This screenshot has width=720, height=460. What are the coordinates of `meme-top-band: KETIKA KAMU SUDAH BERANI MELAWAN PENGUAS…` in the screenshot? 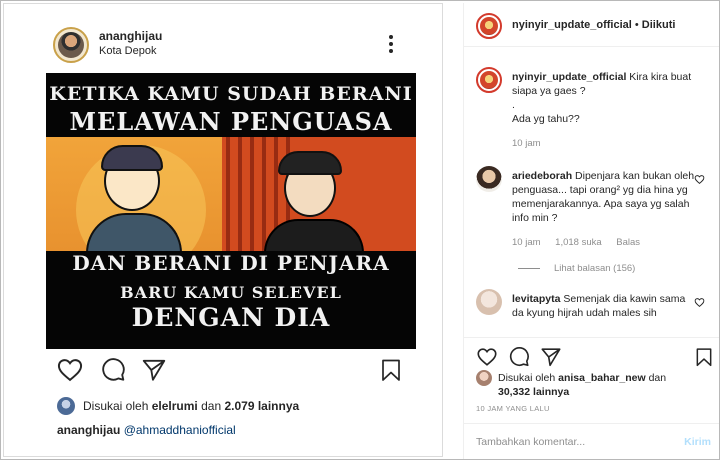 It's located at (231, 105).